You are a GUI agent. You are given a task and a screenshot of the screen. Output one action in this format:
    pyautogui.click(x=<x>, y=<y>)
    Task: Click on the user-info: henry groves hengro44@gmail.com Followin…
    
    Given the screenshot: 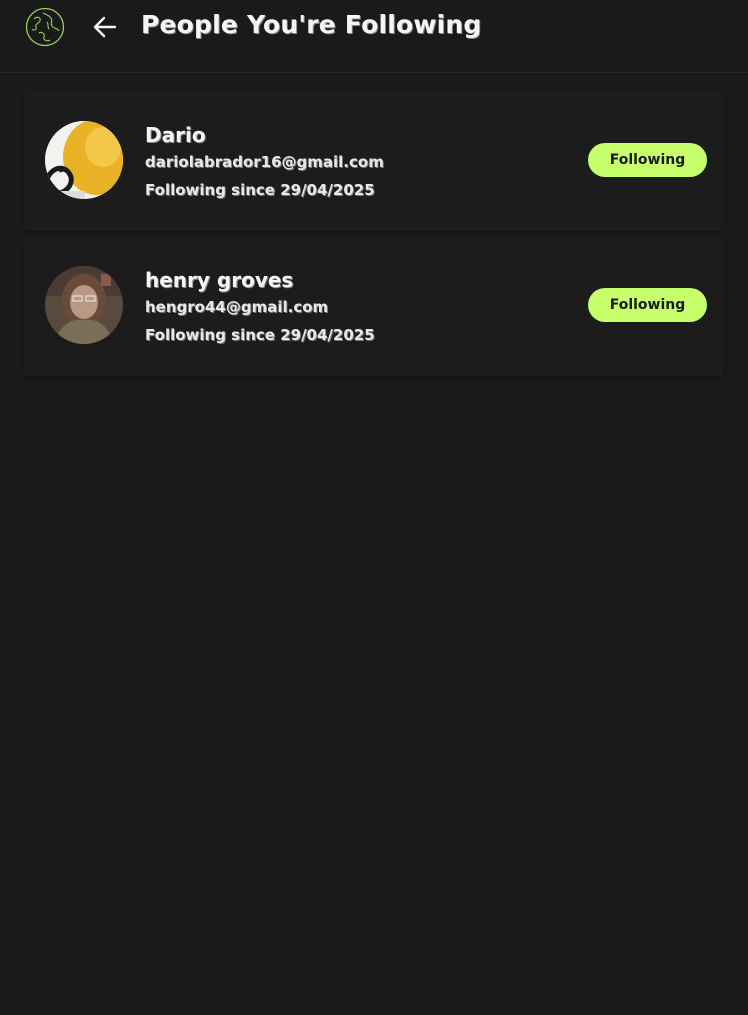 What is the action you would take?
    pyautogui.click(x=260, y=308)
    